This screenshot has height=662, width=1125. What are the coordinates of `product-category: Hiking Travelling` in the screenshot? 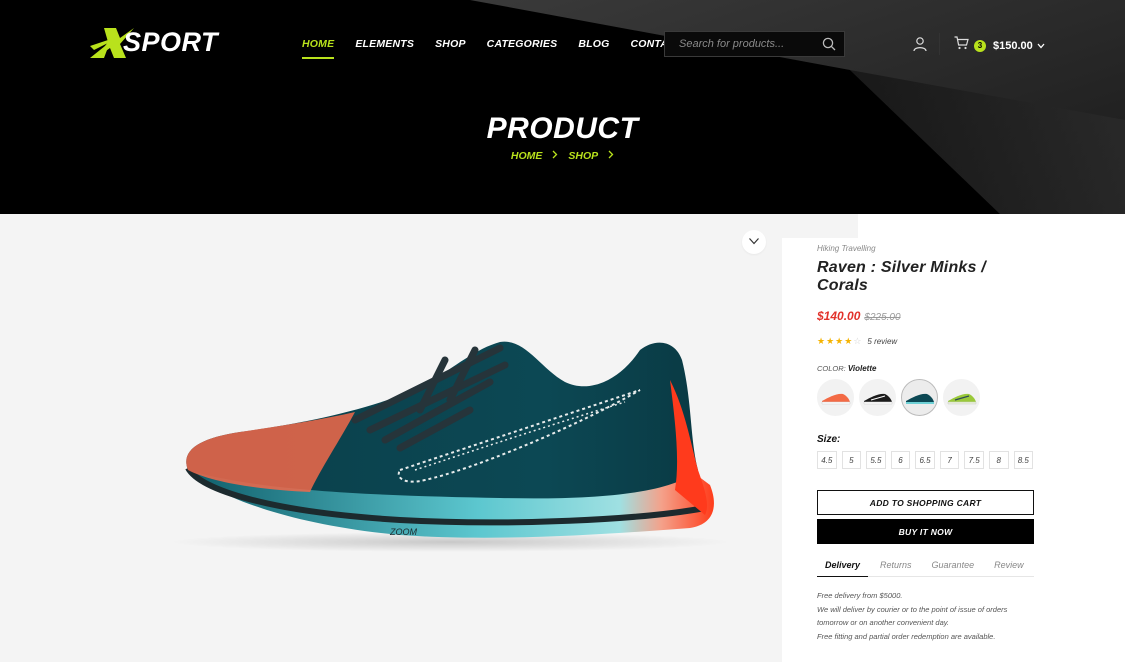 It's located at (925, 248).